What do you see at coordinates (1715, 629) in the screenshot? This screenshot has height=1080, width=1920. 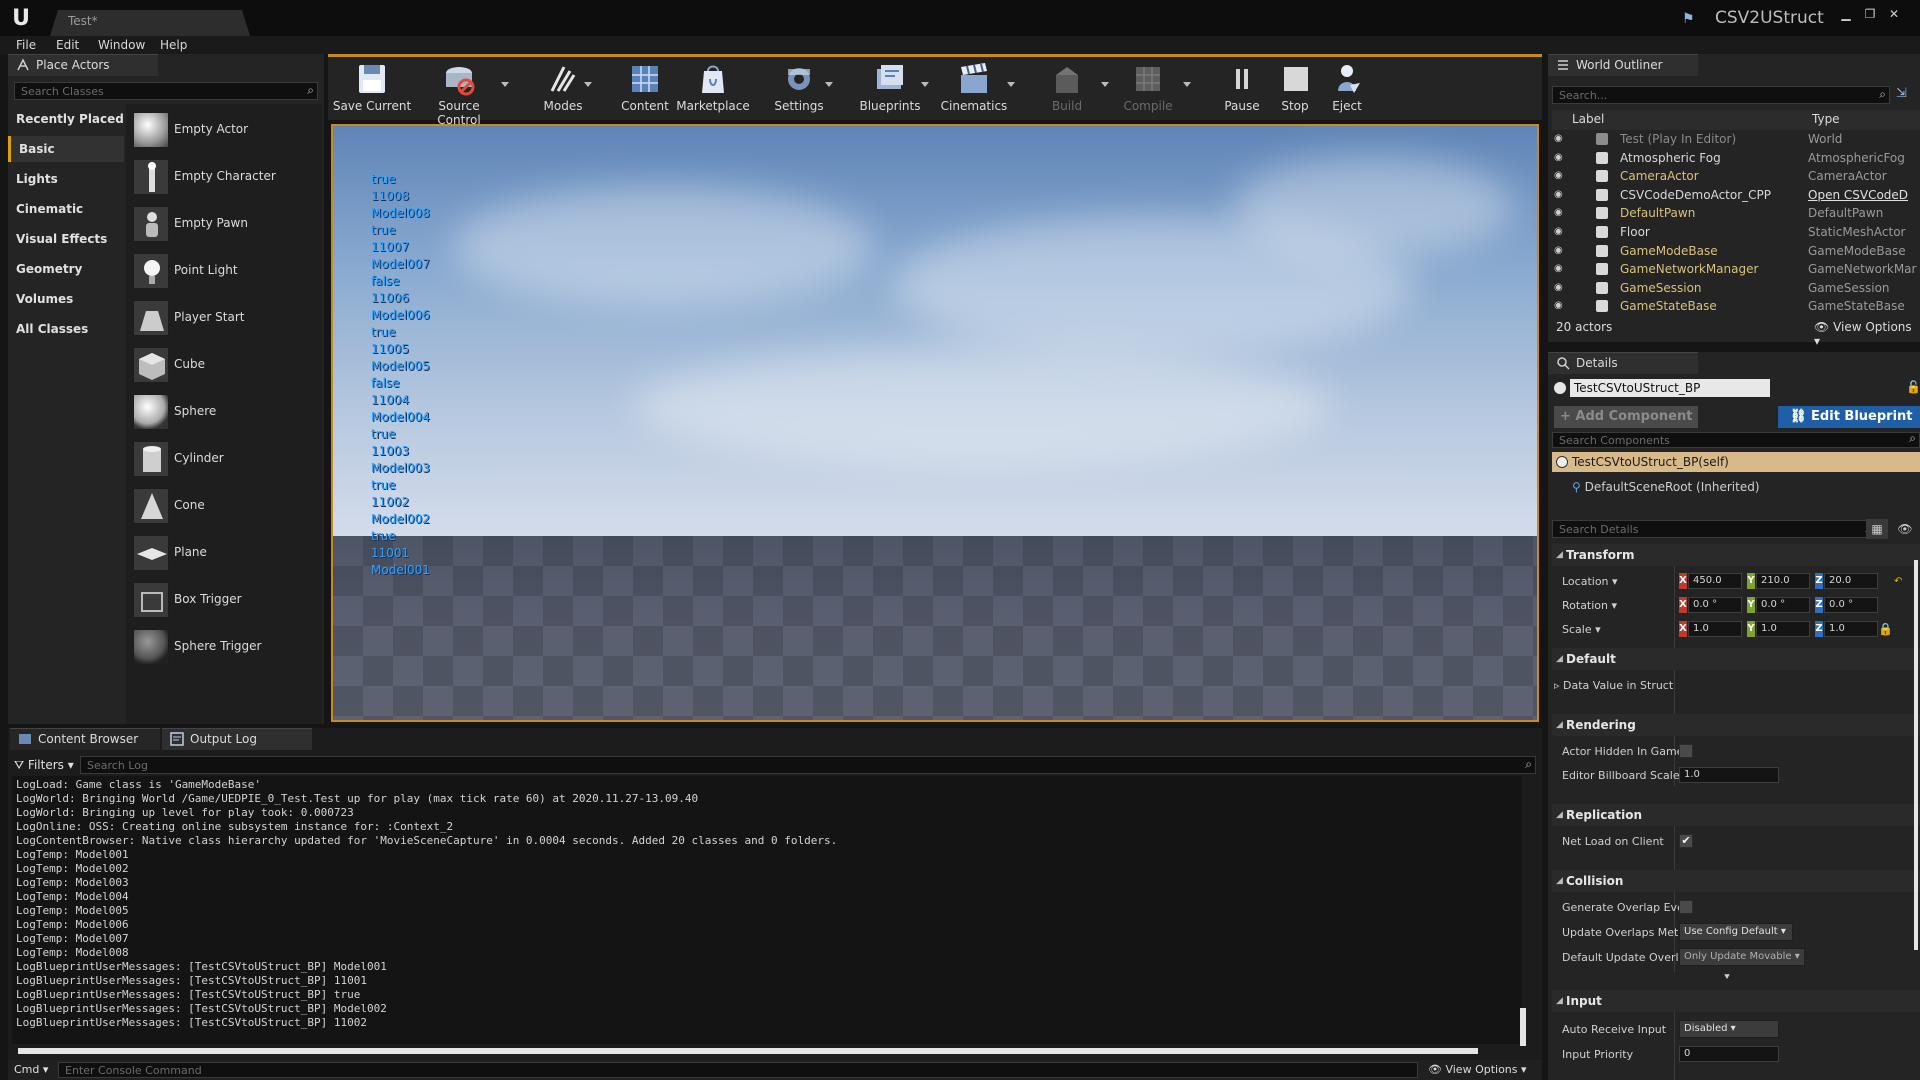 I see `scale-x-field: 1.0` at bounding box center [1715, 629].